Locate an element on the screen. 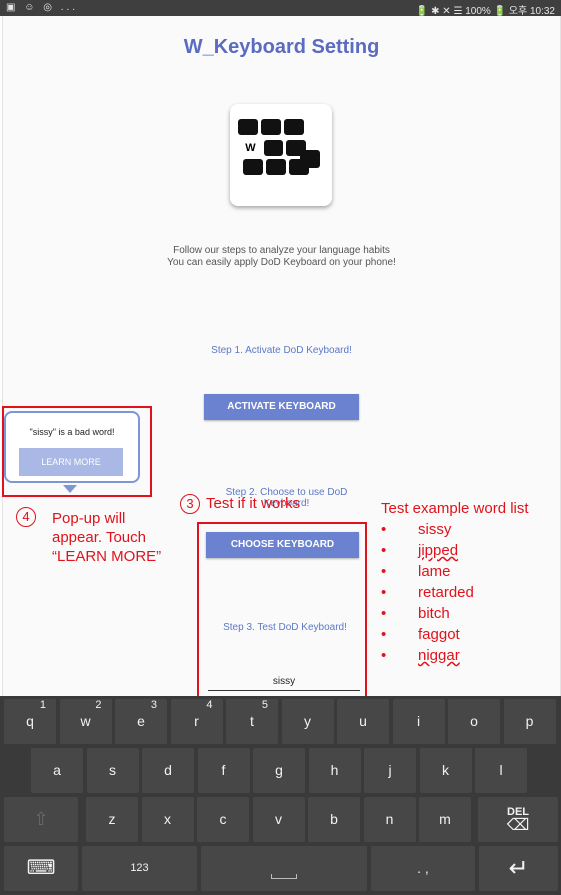 This screenshot has height=895, width=561. status-bar: ▣ ☺ ◎ ... 🔋 ✱ ✕ ☰ 100% 🔋 오후 10:32 is located at coordinates (280, 8).